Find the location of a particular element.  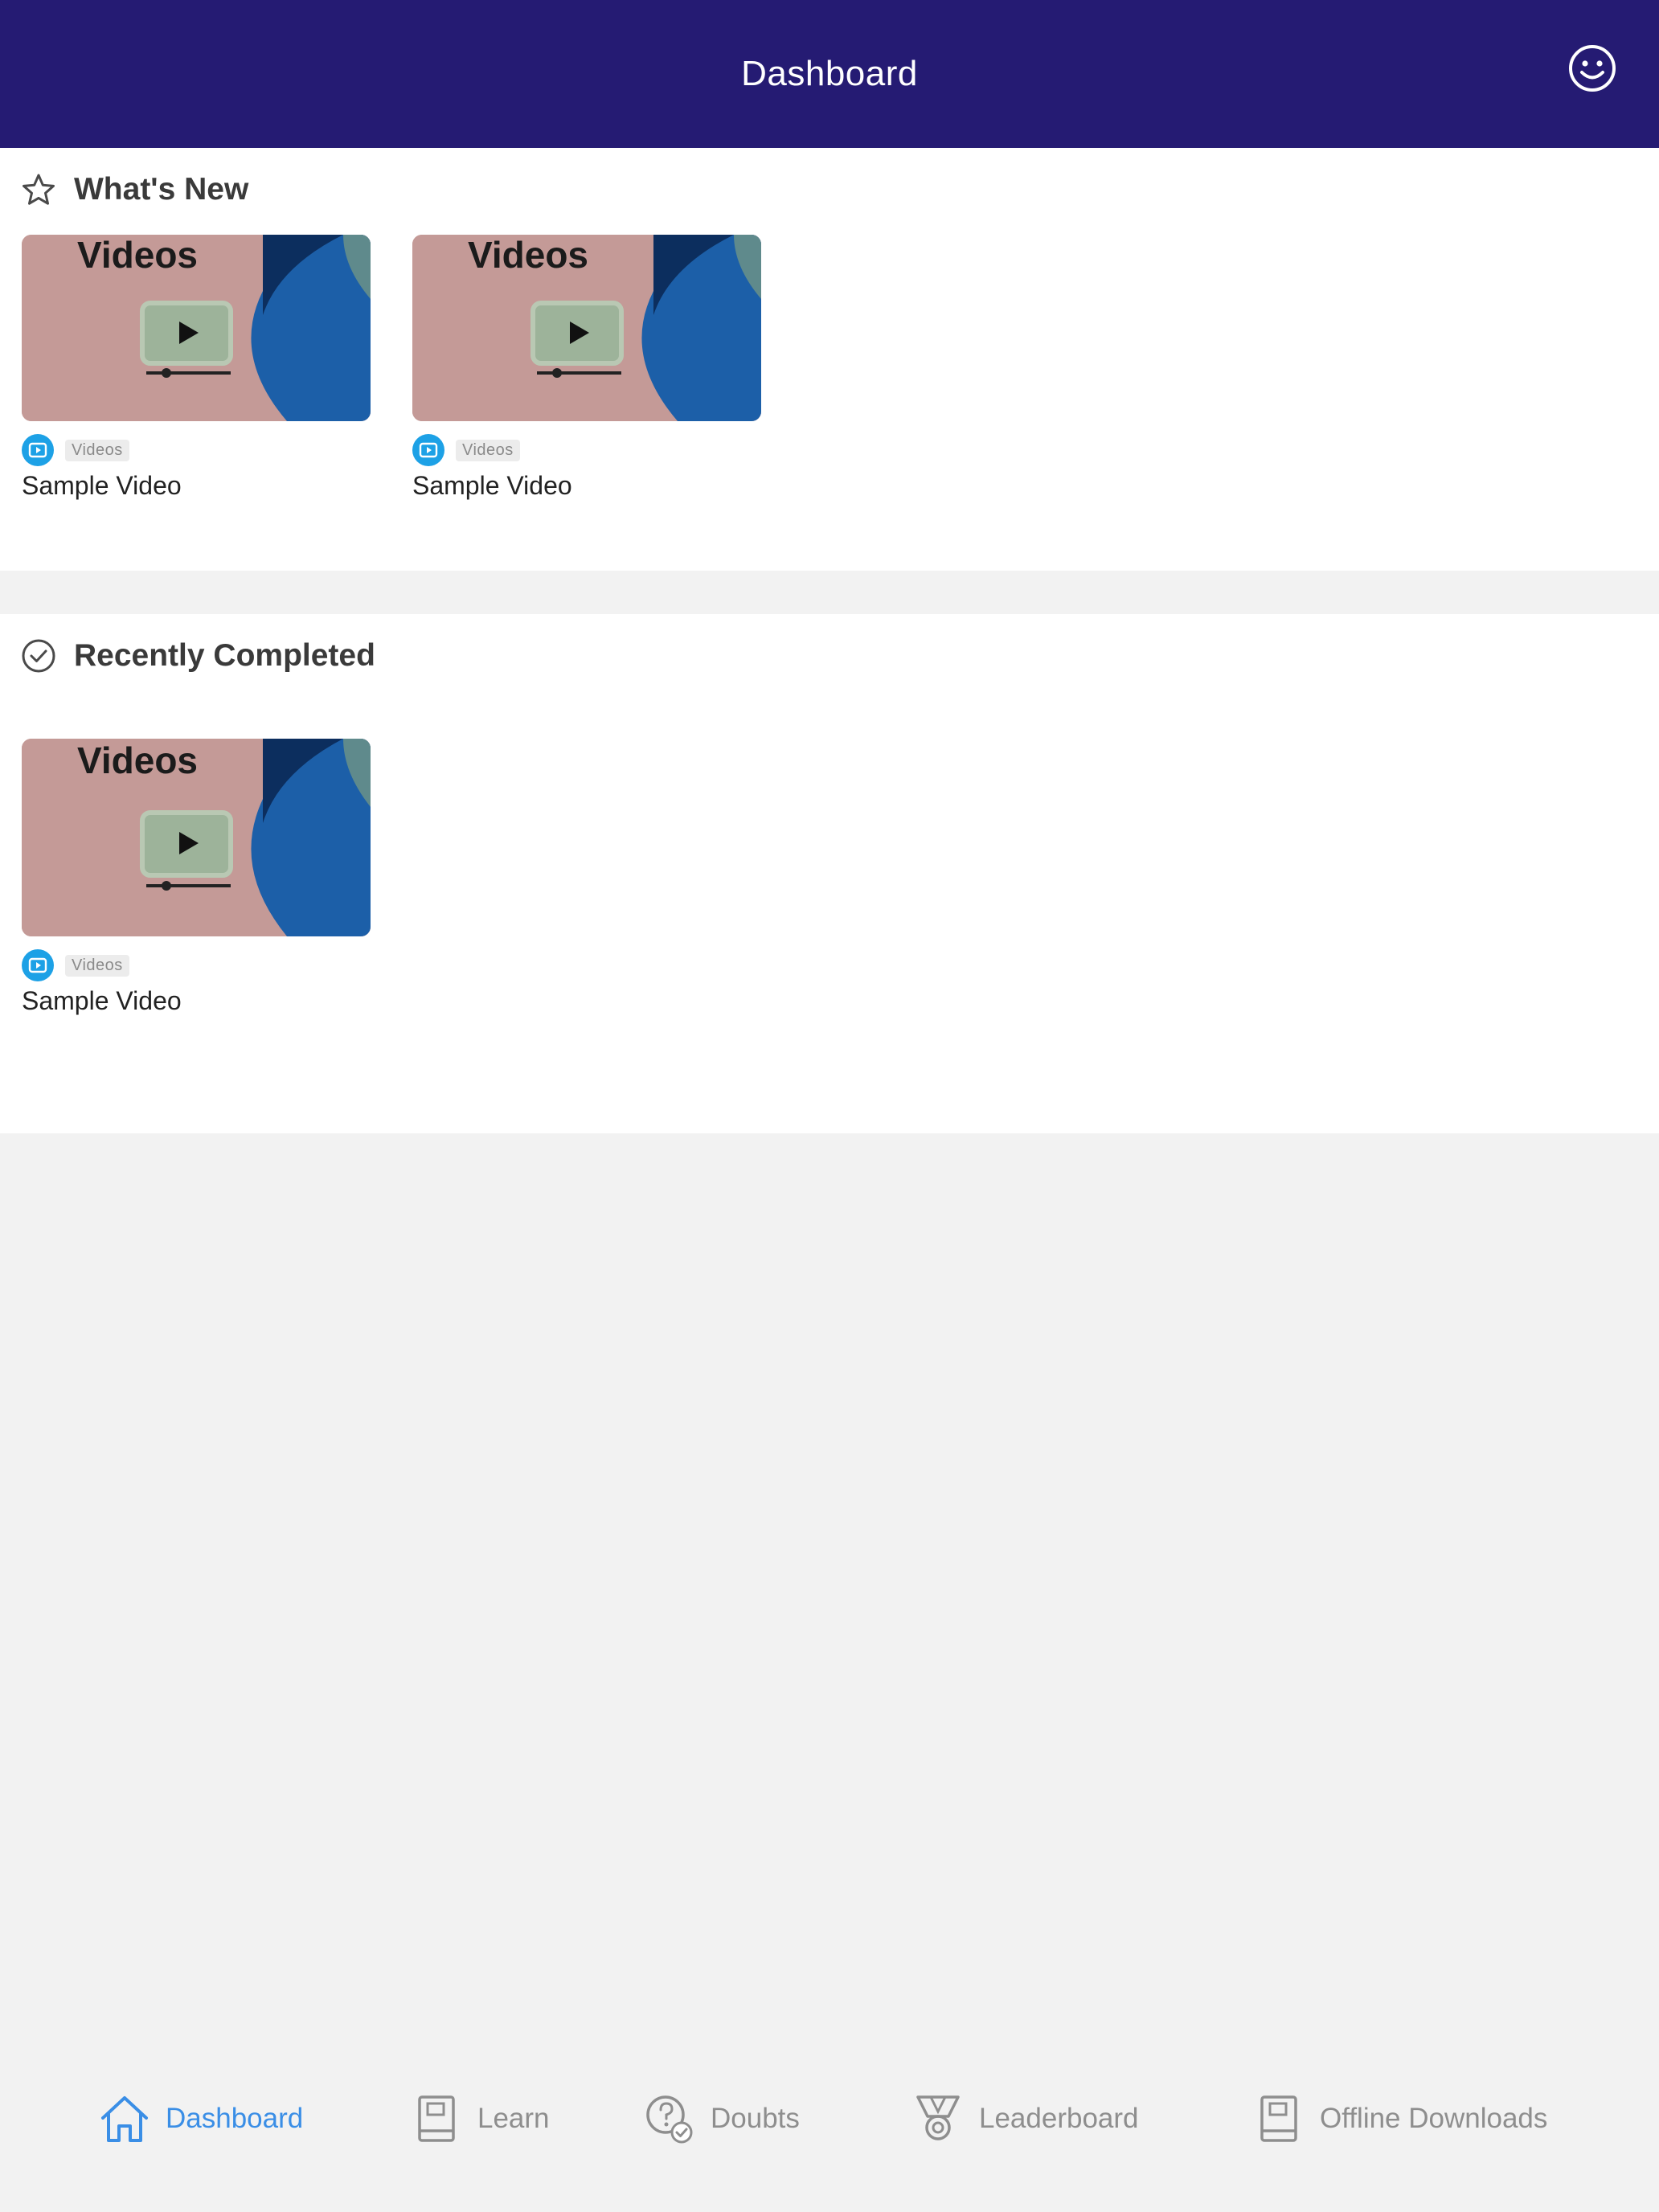

question-check-icon is located at coordinates (669, 2118).